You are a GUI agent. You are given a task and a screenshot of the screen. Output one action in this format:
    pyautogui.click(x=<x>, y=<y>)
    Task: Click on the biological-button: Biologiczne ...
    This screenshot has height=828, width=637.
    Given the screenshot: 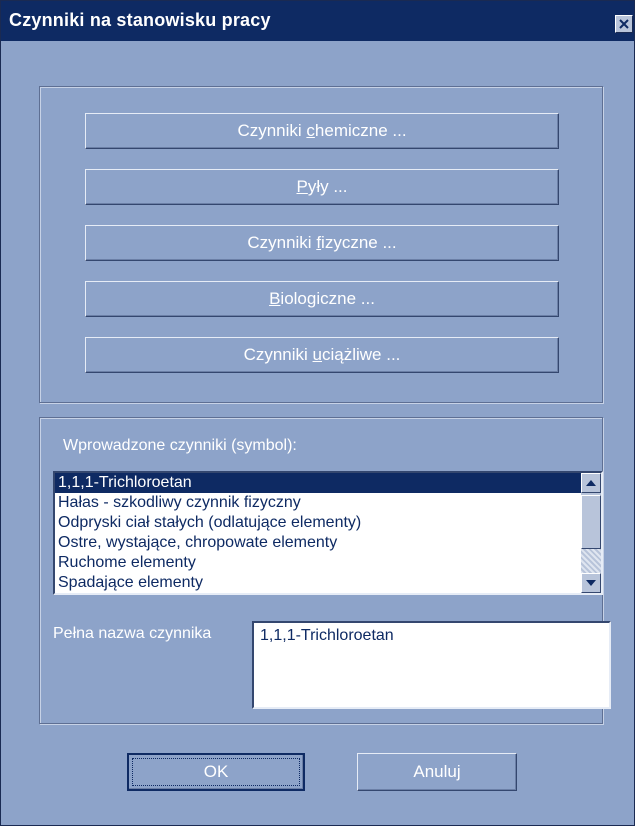 What is the action you would take?
    pyautogui.click(x=322, y=299)
    